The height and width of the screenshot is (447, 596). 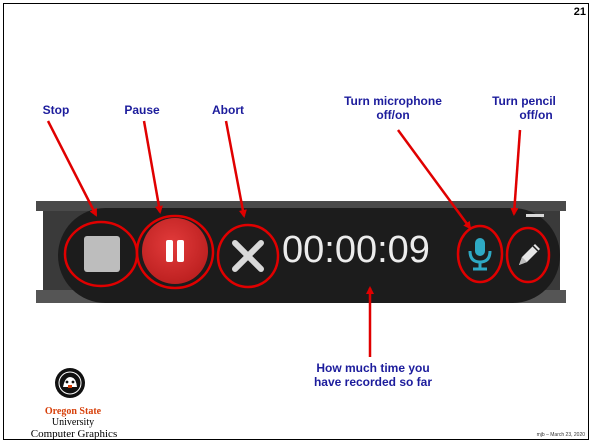 I want to click on pencil-label: Turn pencil off/on, so click(x=524, y=108).